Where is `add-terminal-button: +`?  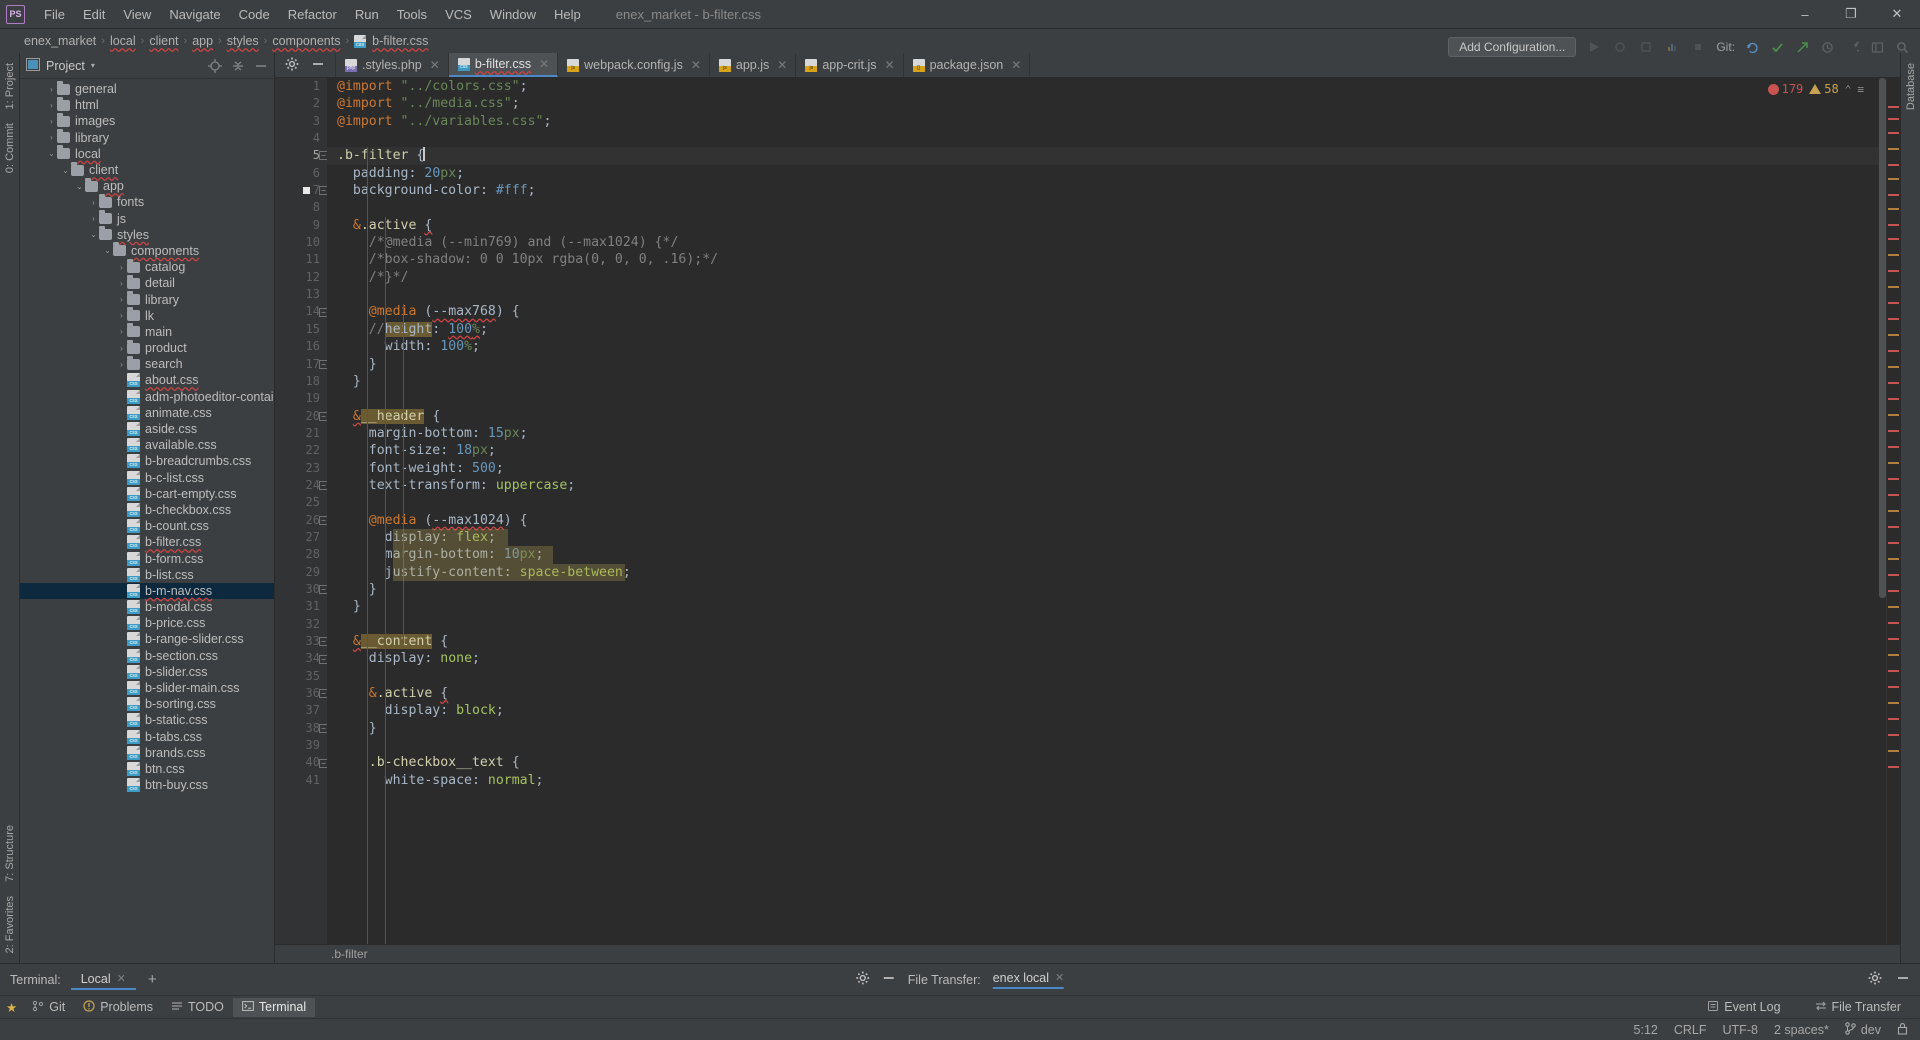 add-terminal-button: + is located at coordinates (152, 979).